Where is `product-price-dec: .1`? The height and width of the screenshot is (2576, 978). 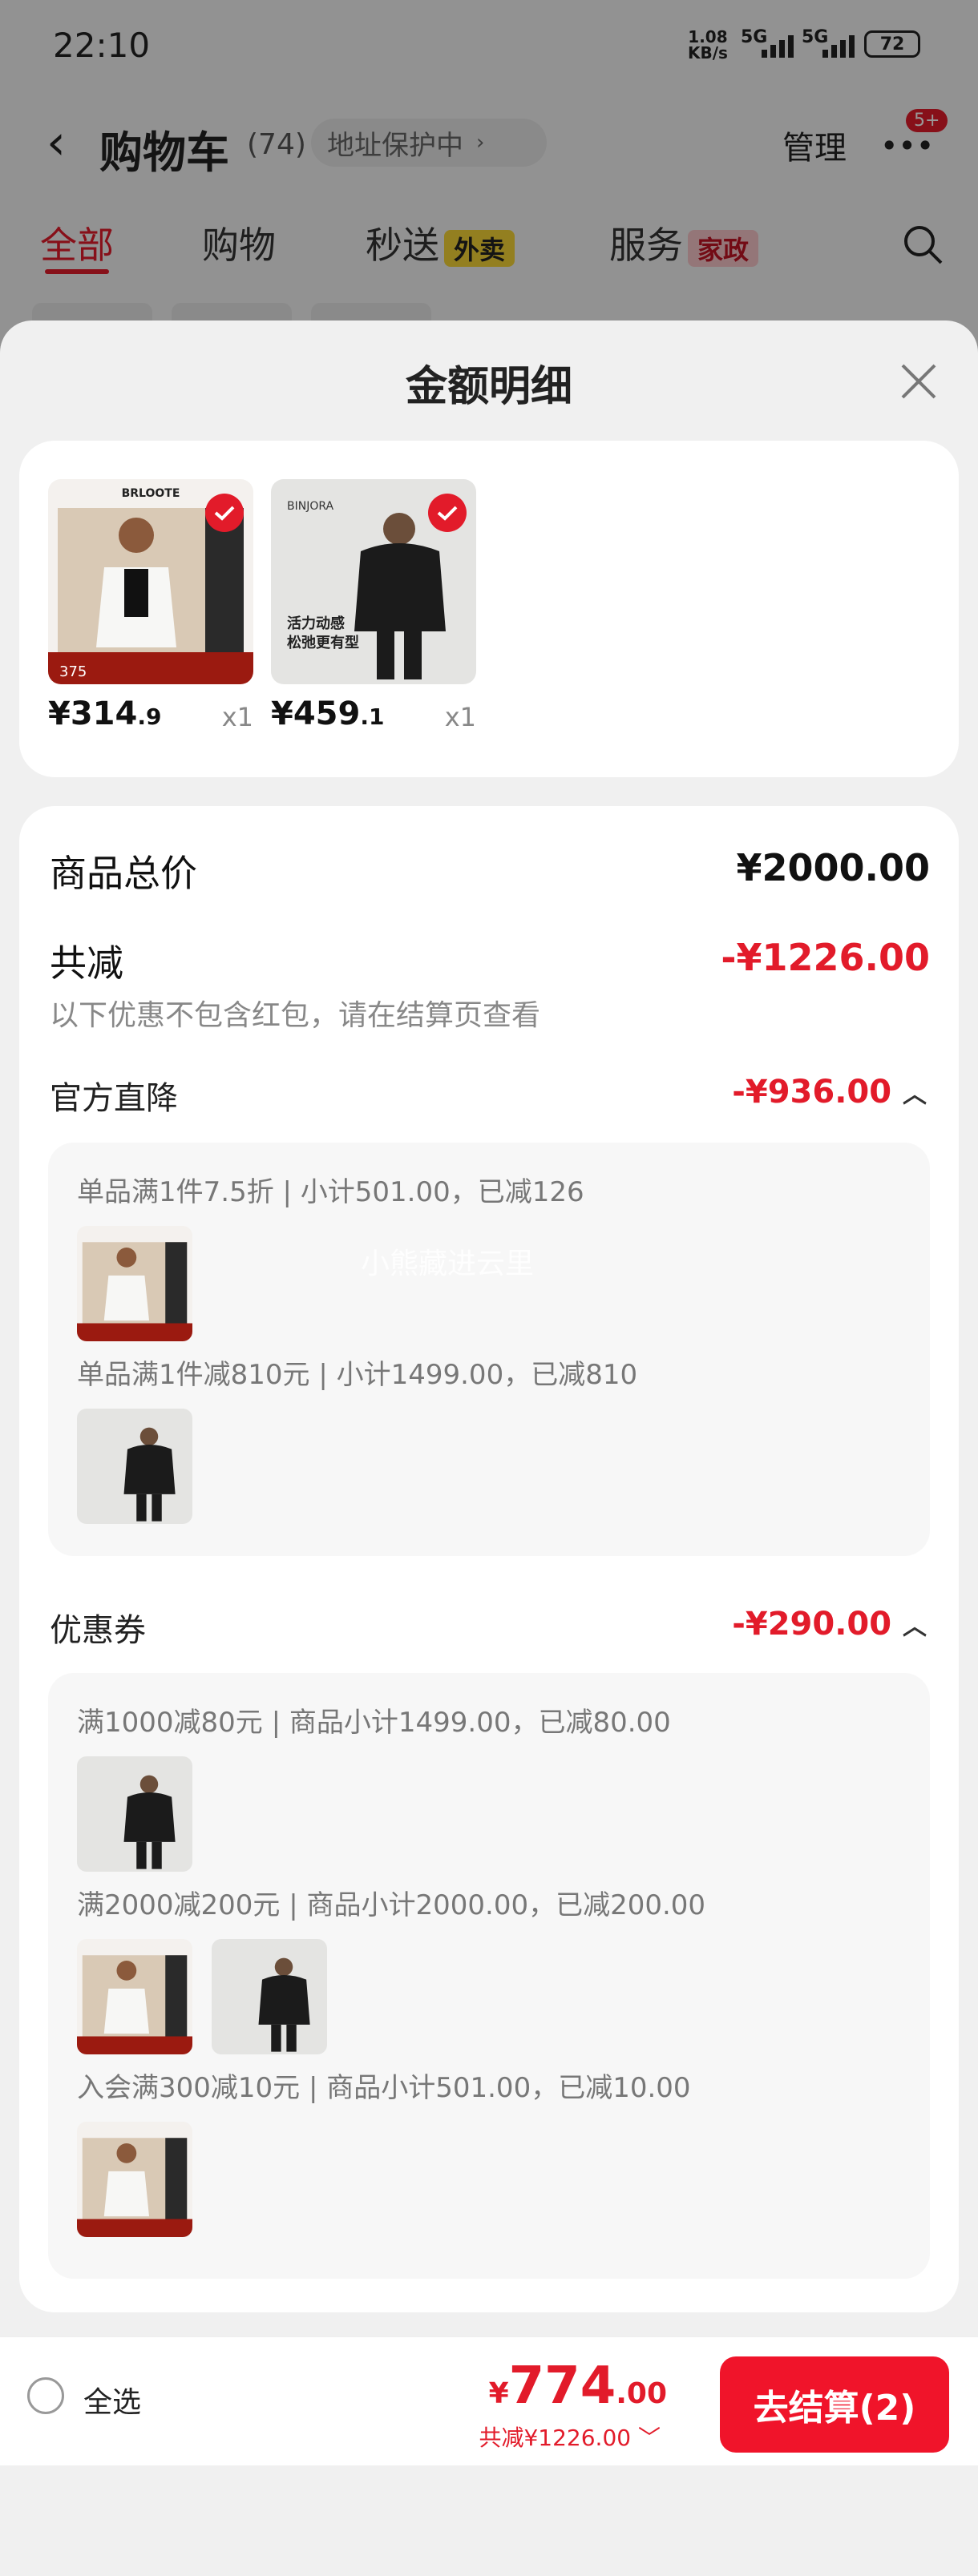
product-price-dec: .1 is located at coordinates (372, 716).